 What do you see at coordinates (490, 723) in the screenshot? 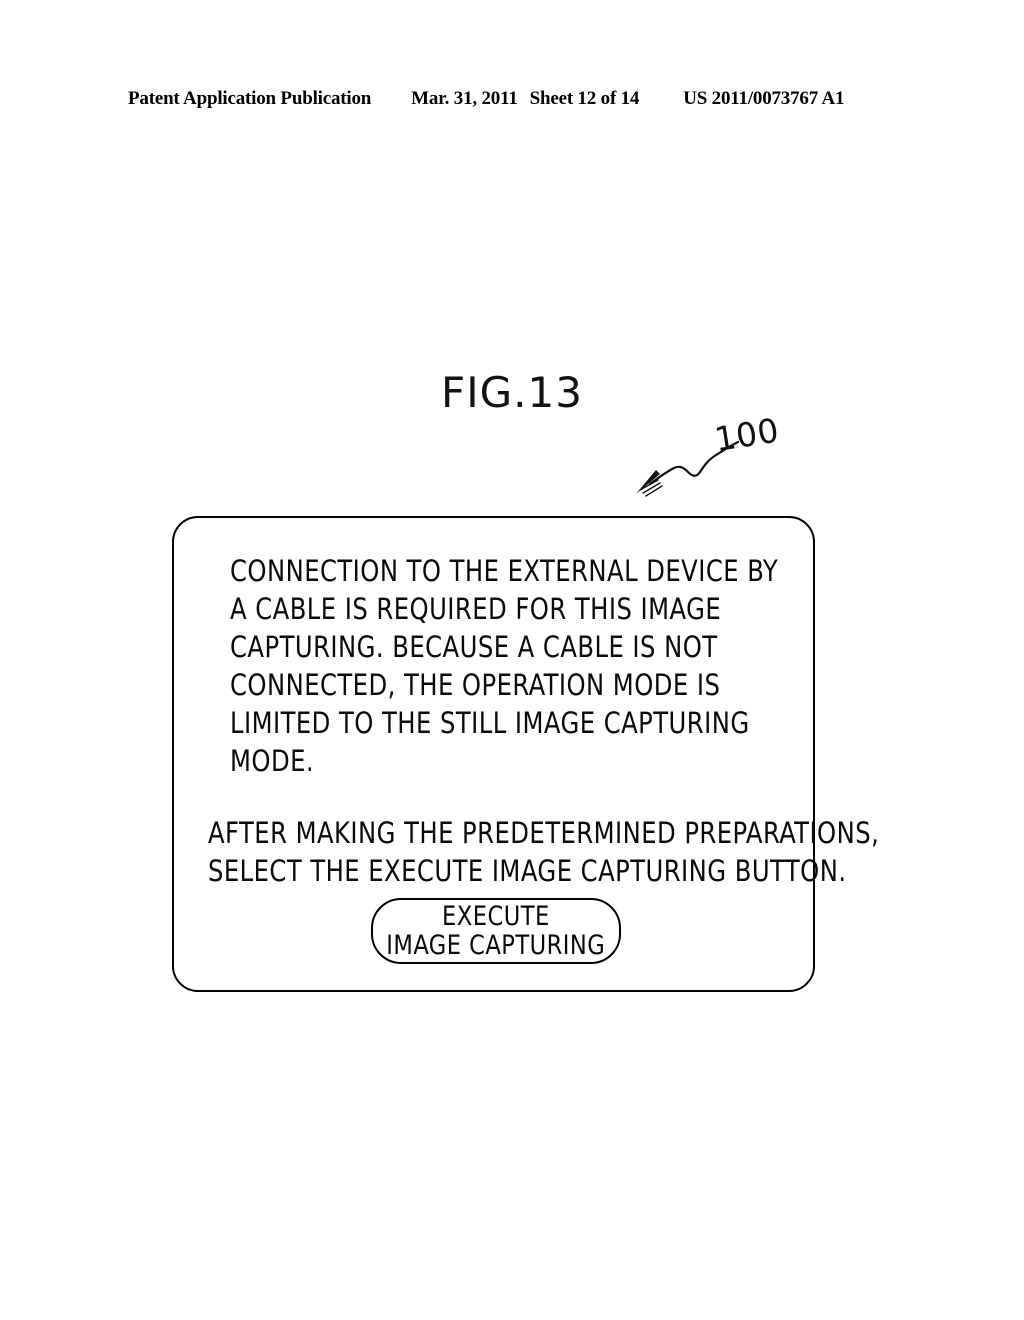
I see `message-line: LIMITED TO THE STILL IMAGE CAPTURING` at bounding box center [490, 723].